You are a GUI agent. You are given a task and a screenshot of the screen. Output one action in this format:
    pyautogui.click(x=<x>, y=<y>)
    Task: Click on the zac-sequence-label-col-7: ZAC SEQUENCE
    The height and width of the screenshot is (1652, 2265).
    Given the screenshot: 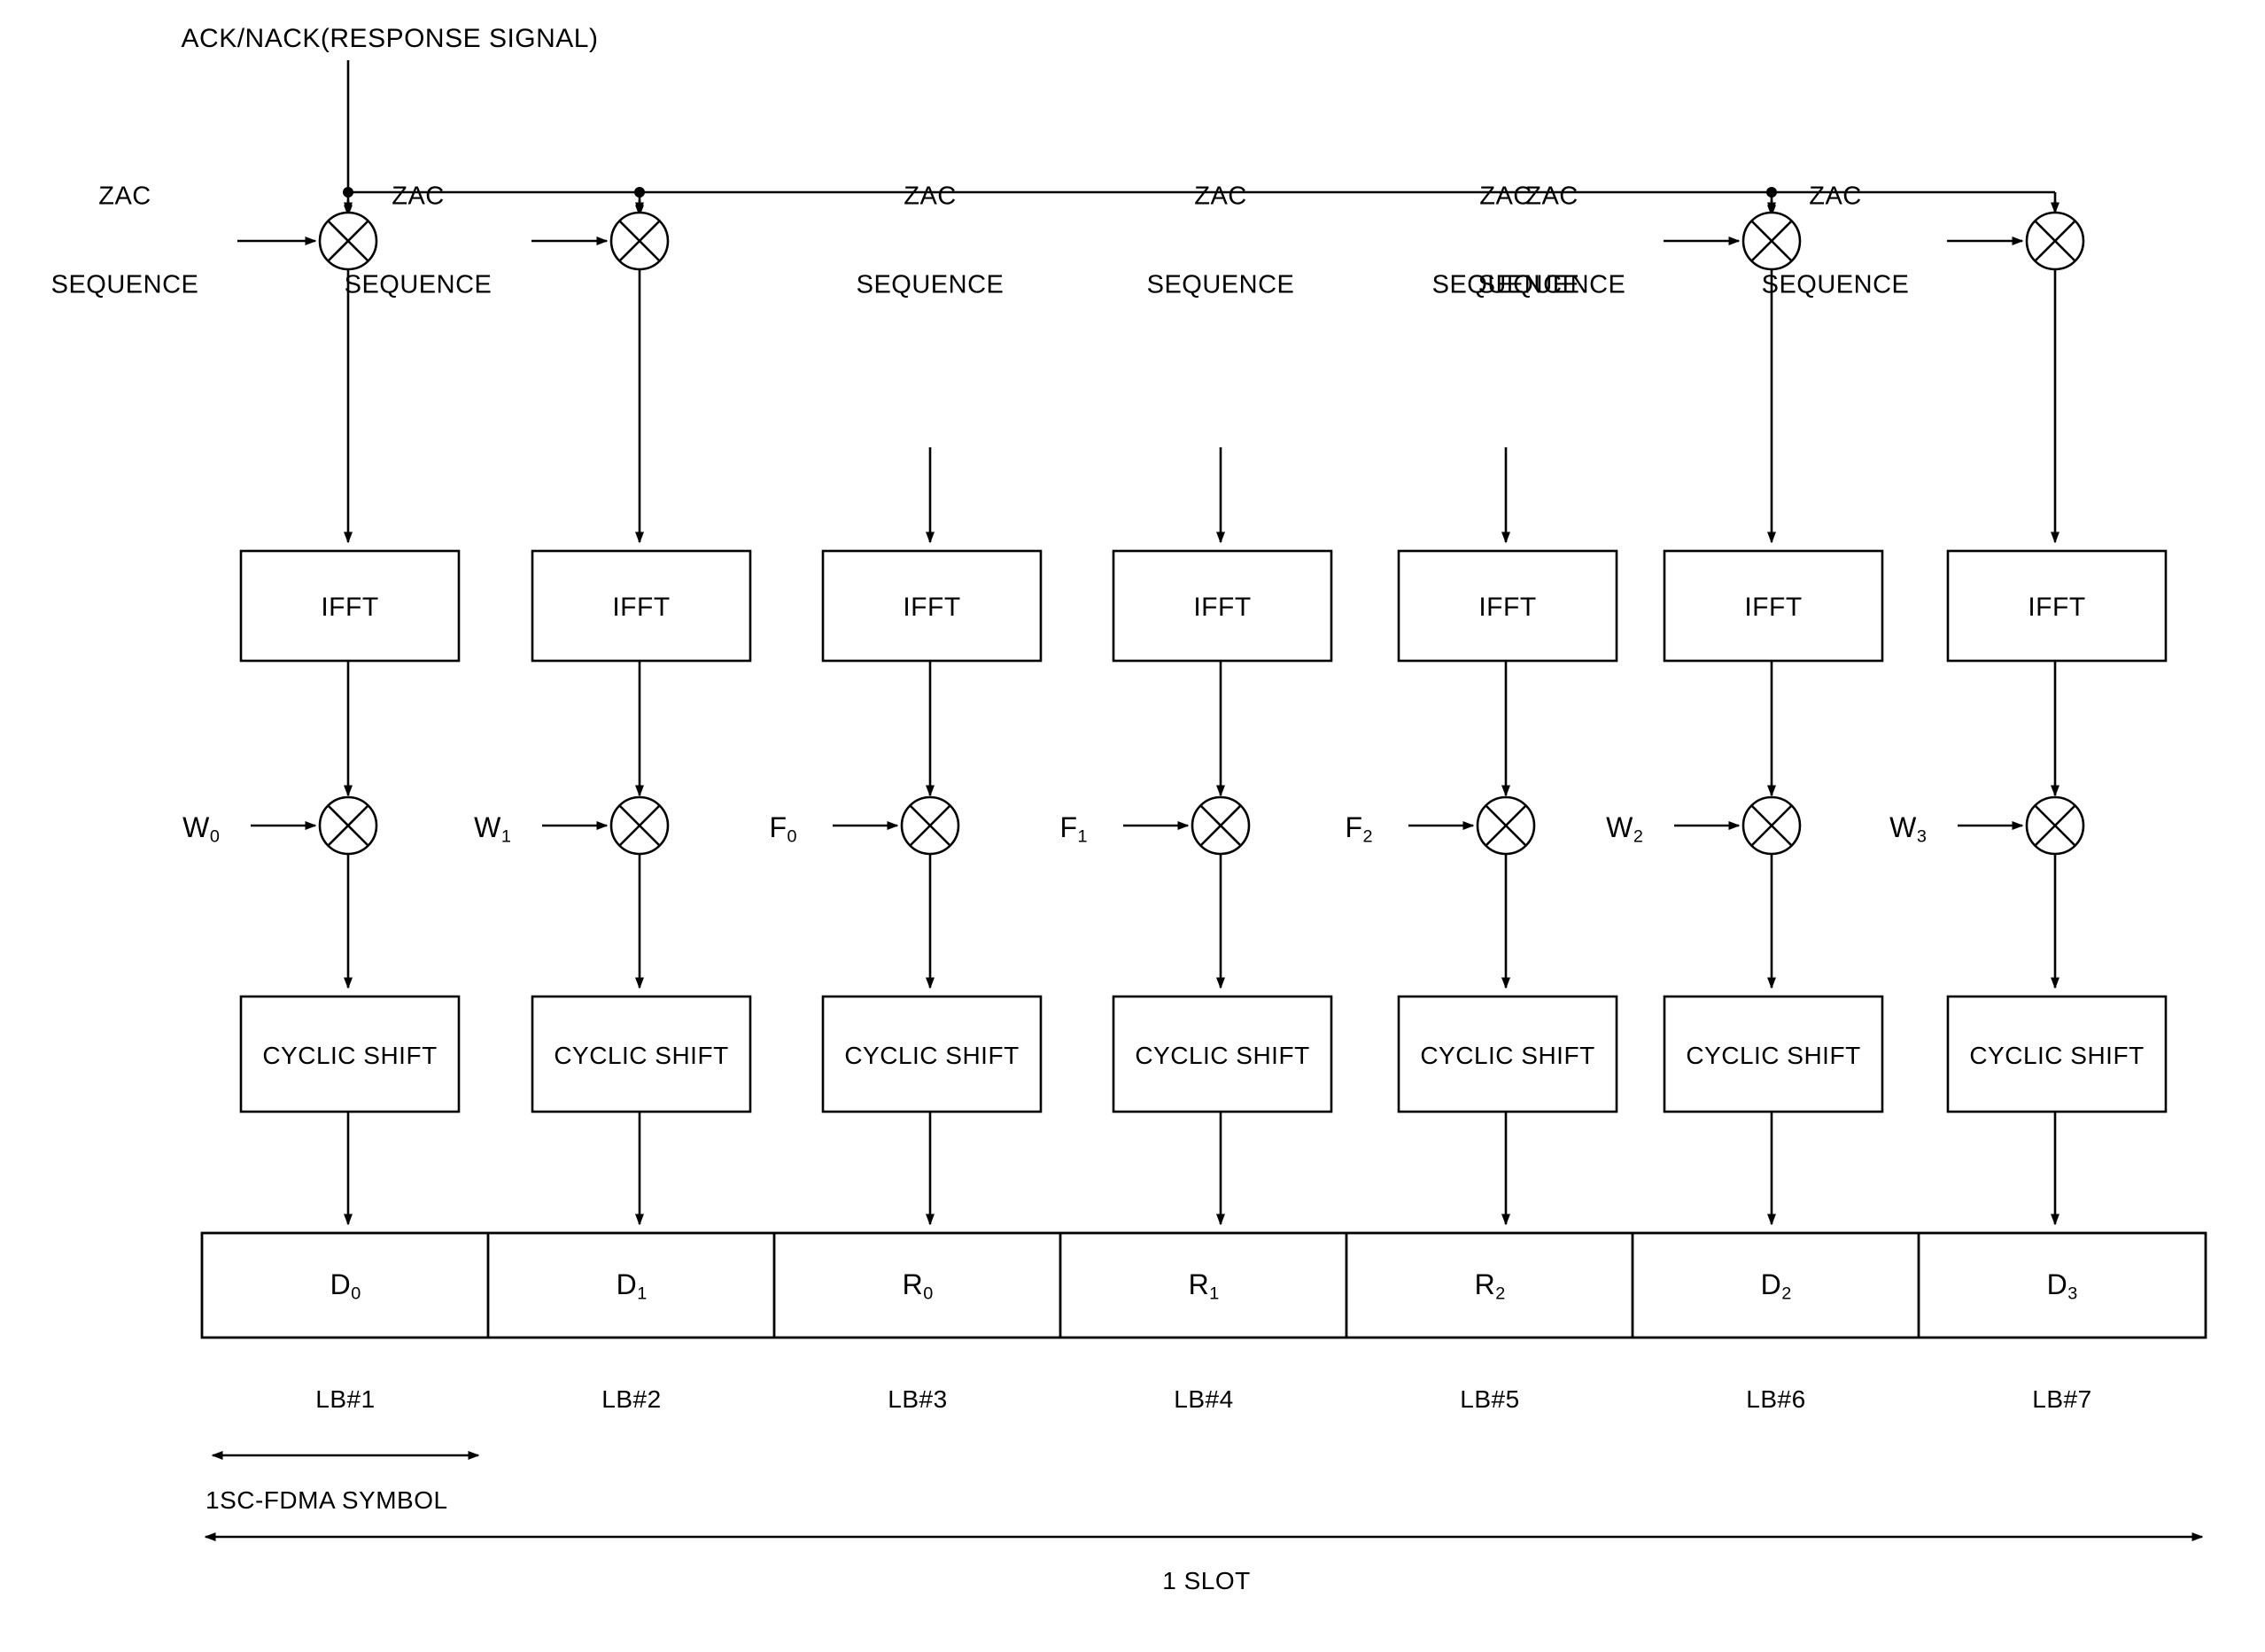 What is the action you would take?
    pyautogui.click(x=1836, y=242)
    